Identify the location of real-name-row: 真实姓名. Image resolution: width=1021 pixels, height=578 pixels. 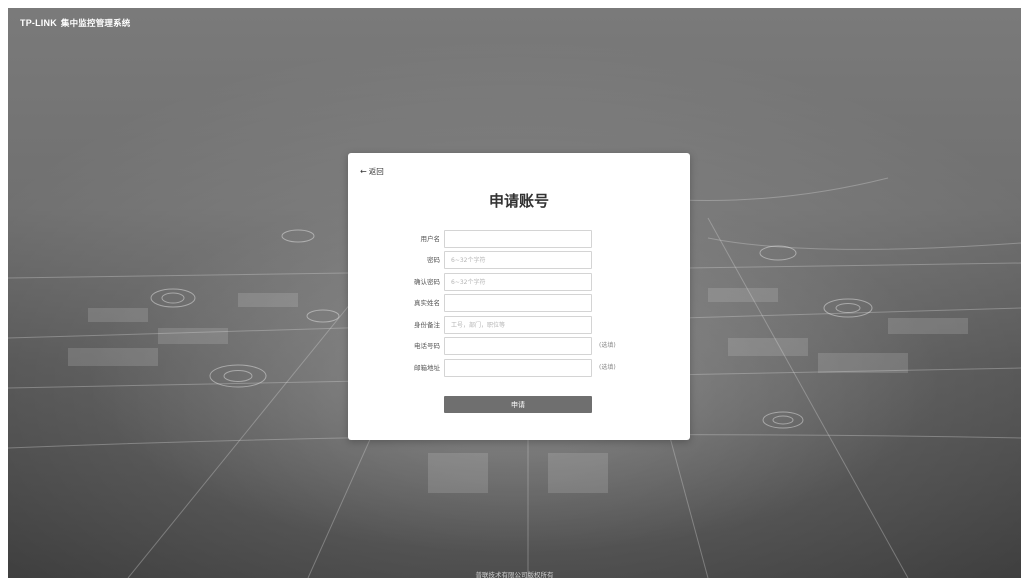
(519, 303).